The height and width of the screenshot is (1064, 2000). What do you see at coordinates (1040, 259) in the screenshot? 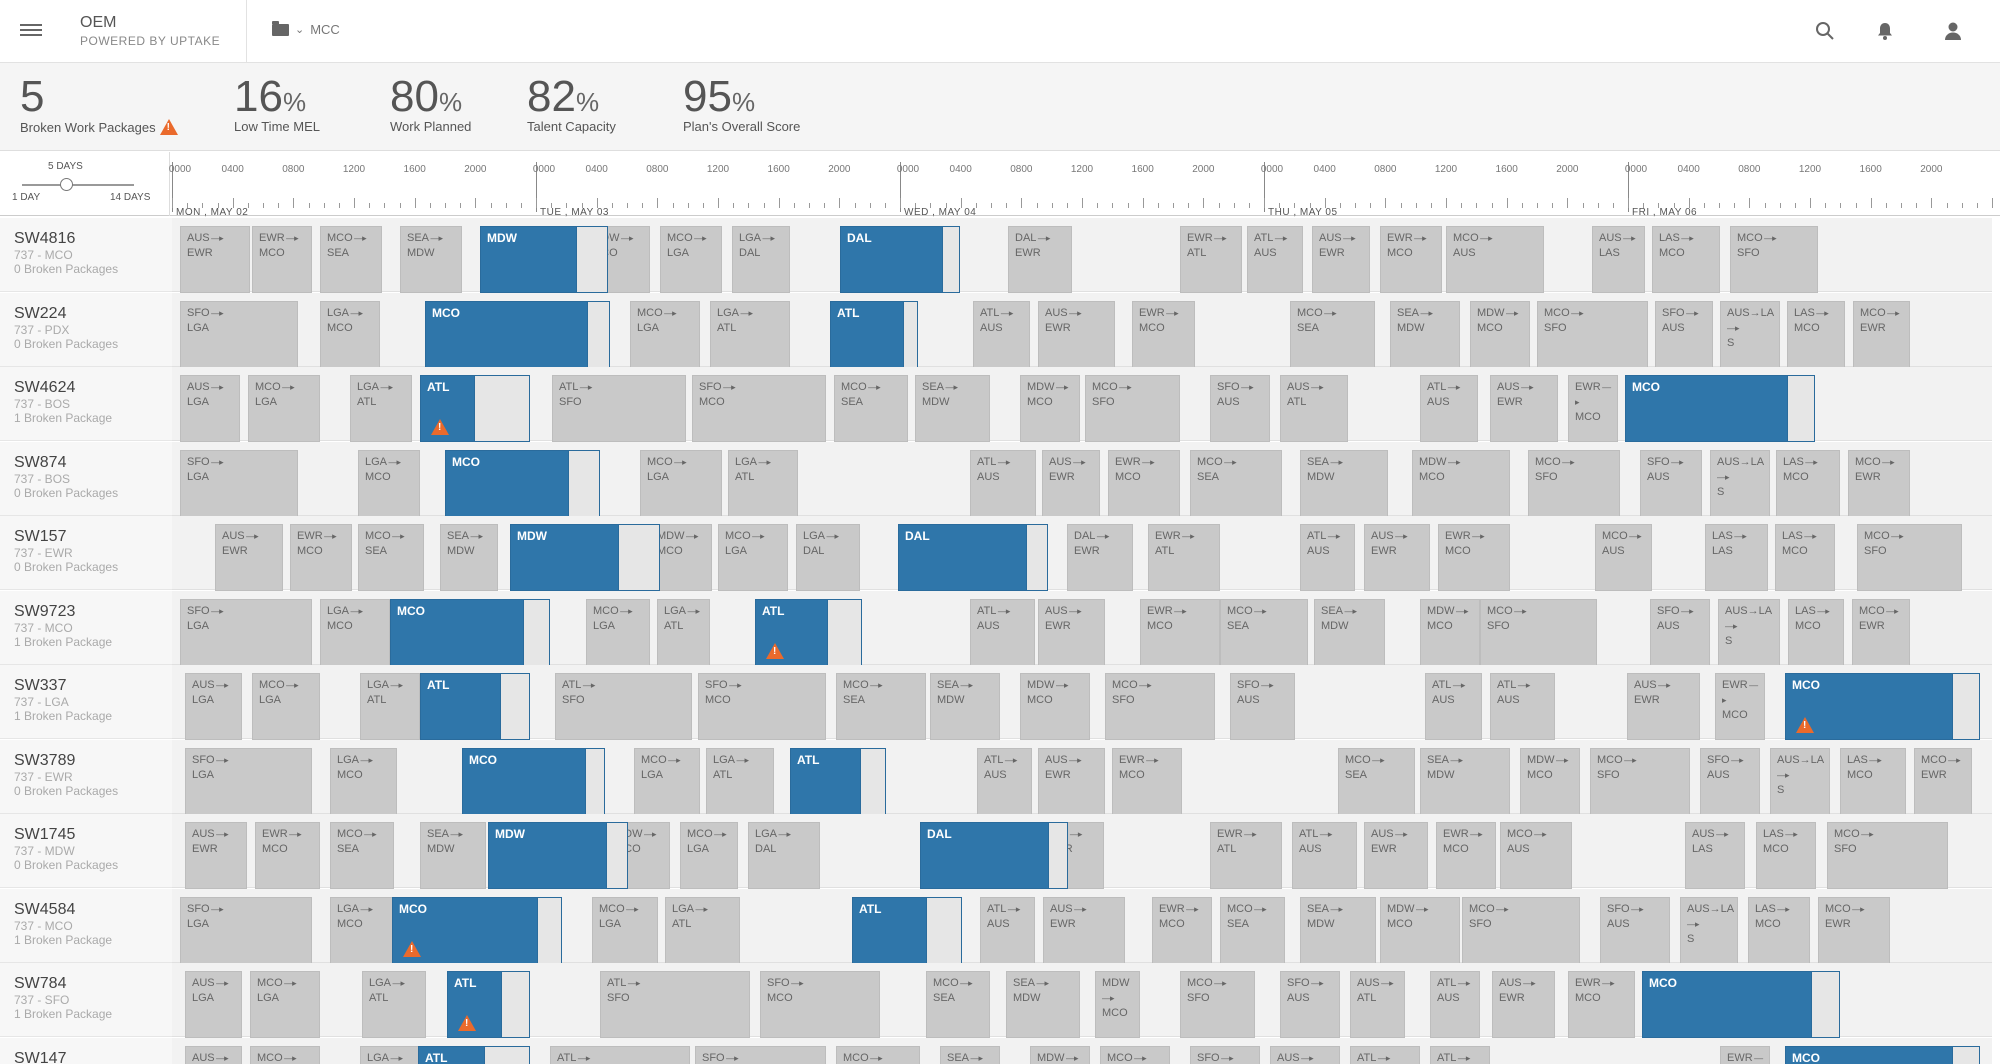
I see `flight-block: DAL —▸ EWR` at bounding box center [1040, 259].